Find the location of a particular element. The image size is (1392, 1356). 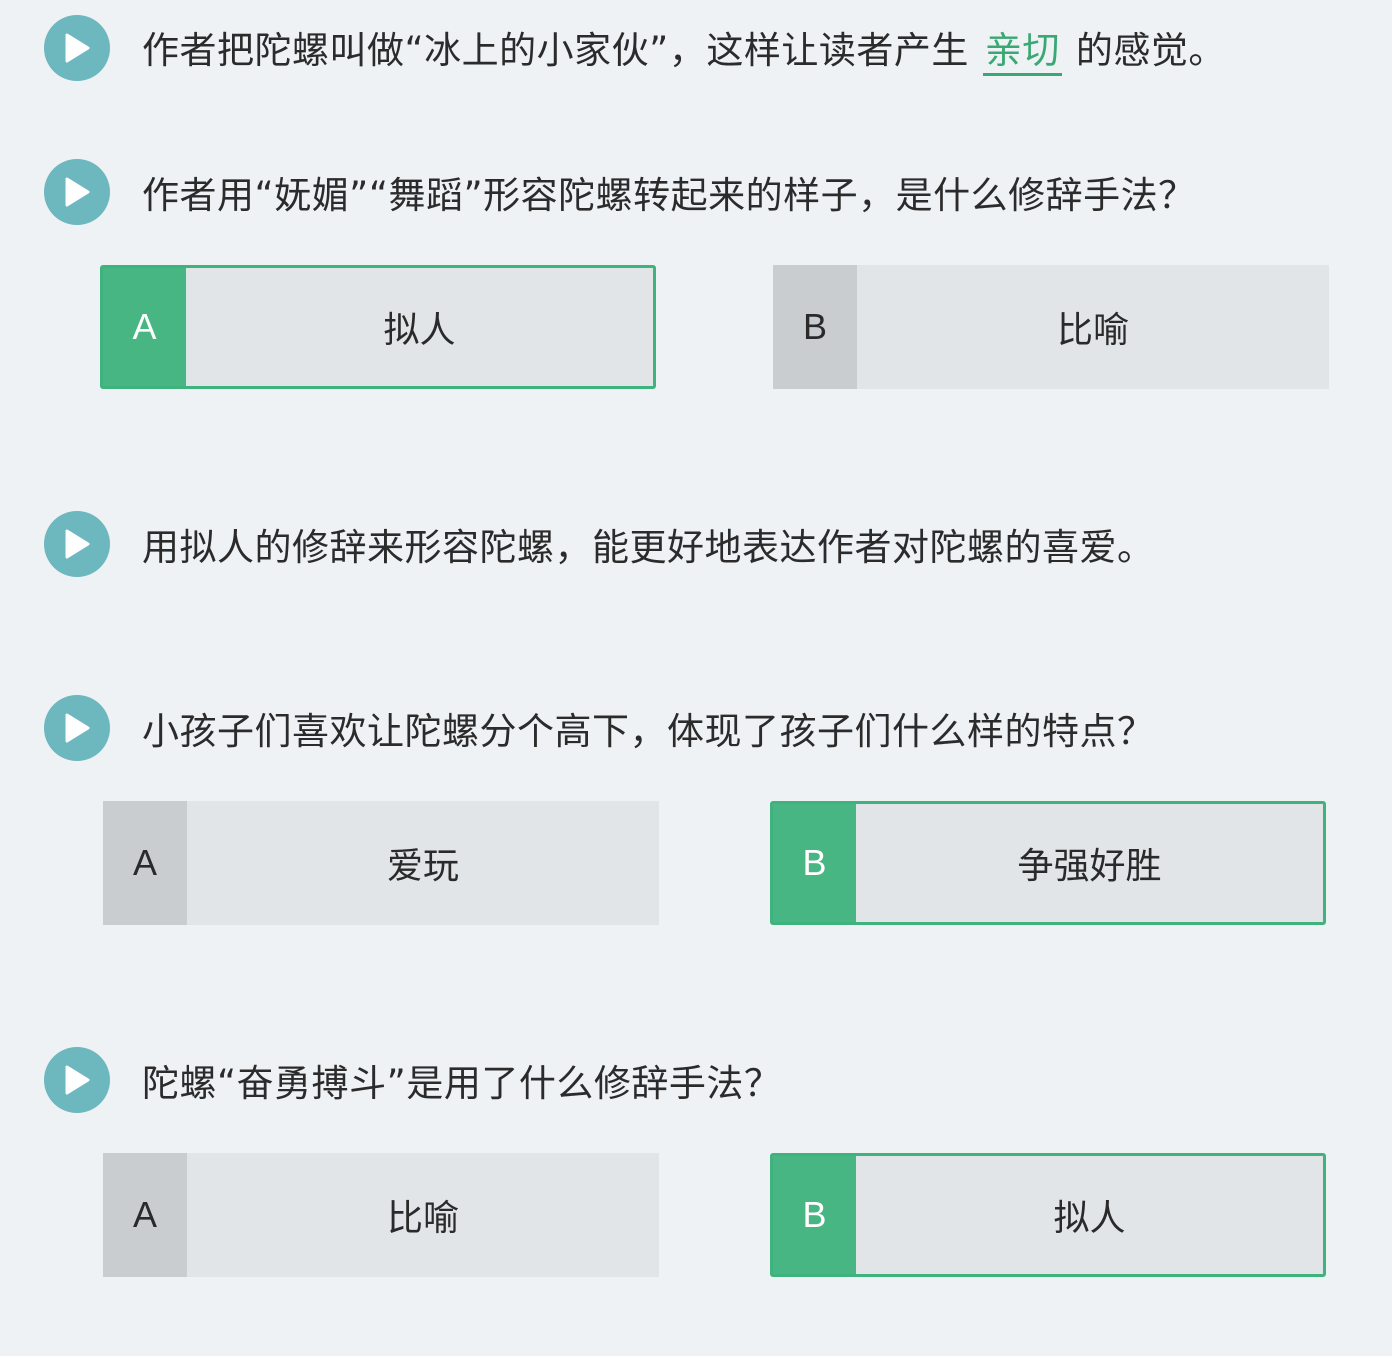

question-row-1: 作者用“妩媚”“舞蹈”形容陀螺转起来的样子，是什么修辞手法？ is located at coordinates (620, 192).